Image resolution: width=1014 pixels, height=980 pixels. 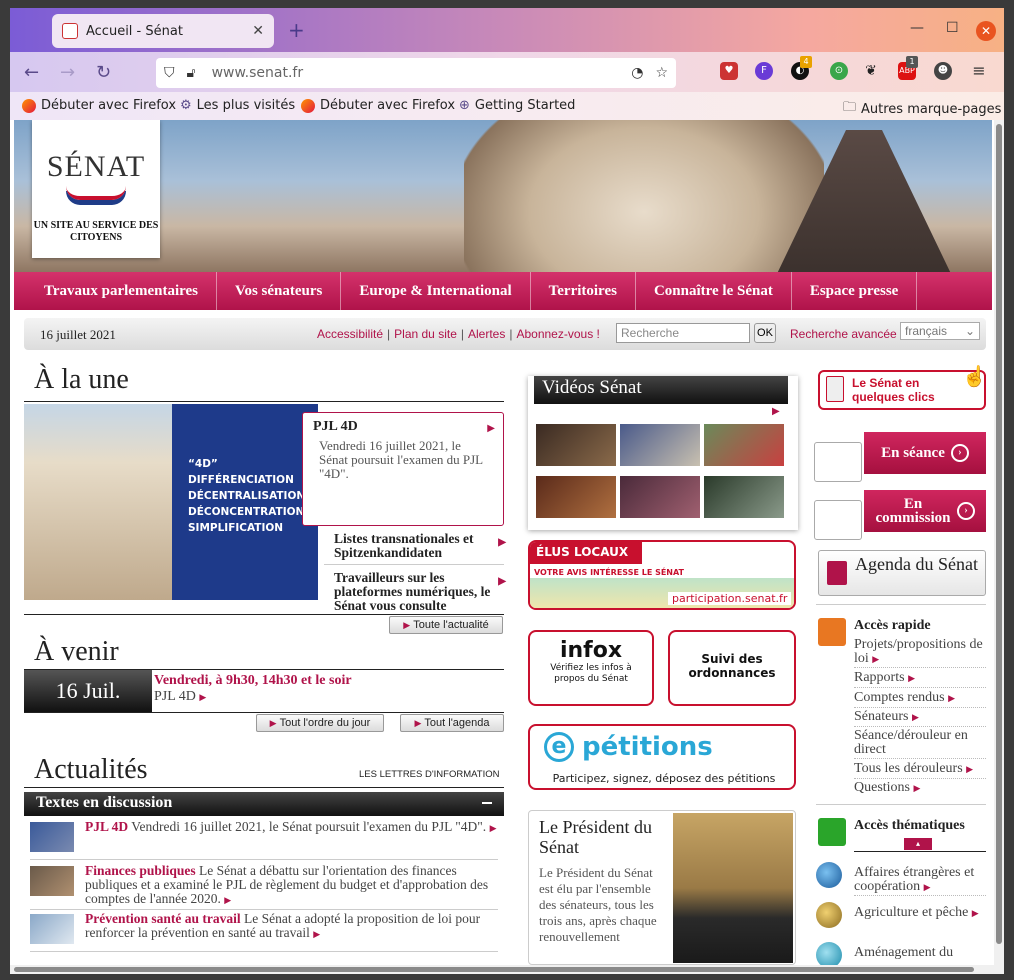 What do you see at coordinates (920, 770) in the screenshot?
I see `quick-link: Tous les dérouleurs ▶` at bounding box center [920, 770].